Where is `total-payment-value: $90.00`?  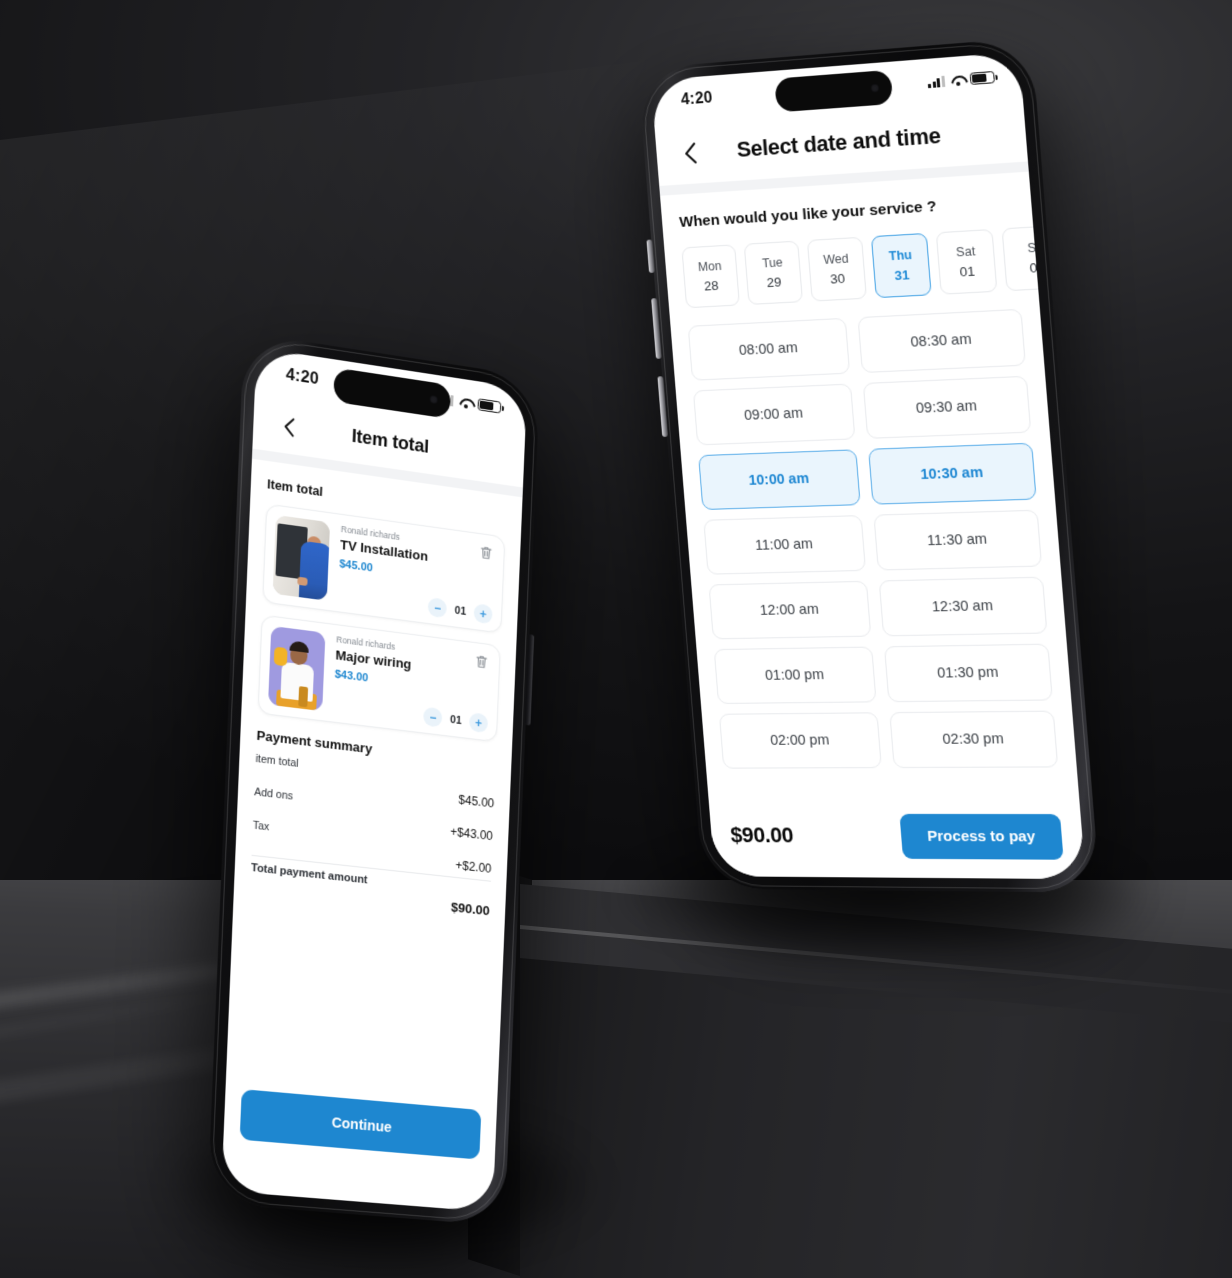 total-payment-value: $90.00 is located at coordinates (470, 909).